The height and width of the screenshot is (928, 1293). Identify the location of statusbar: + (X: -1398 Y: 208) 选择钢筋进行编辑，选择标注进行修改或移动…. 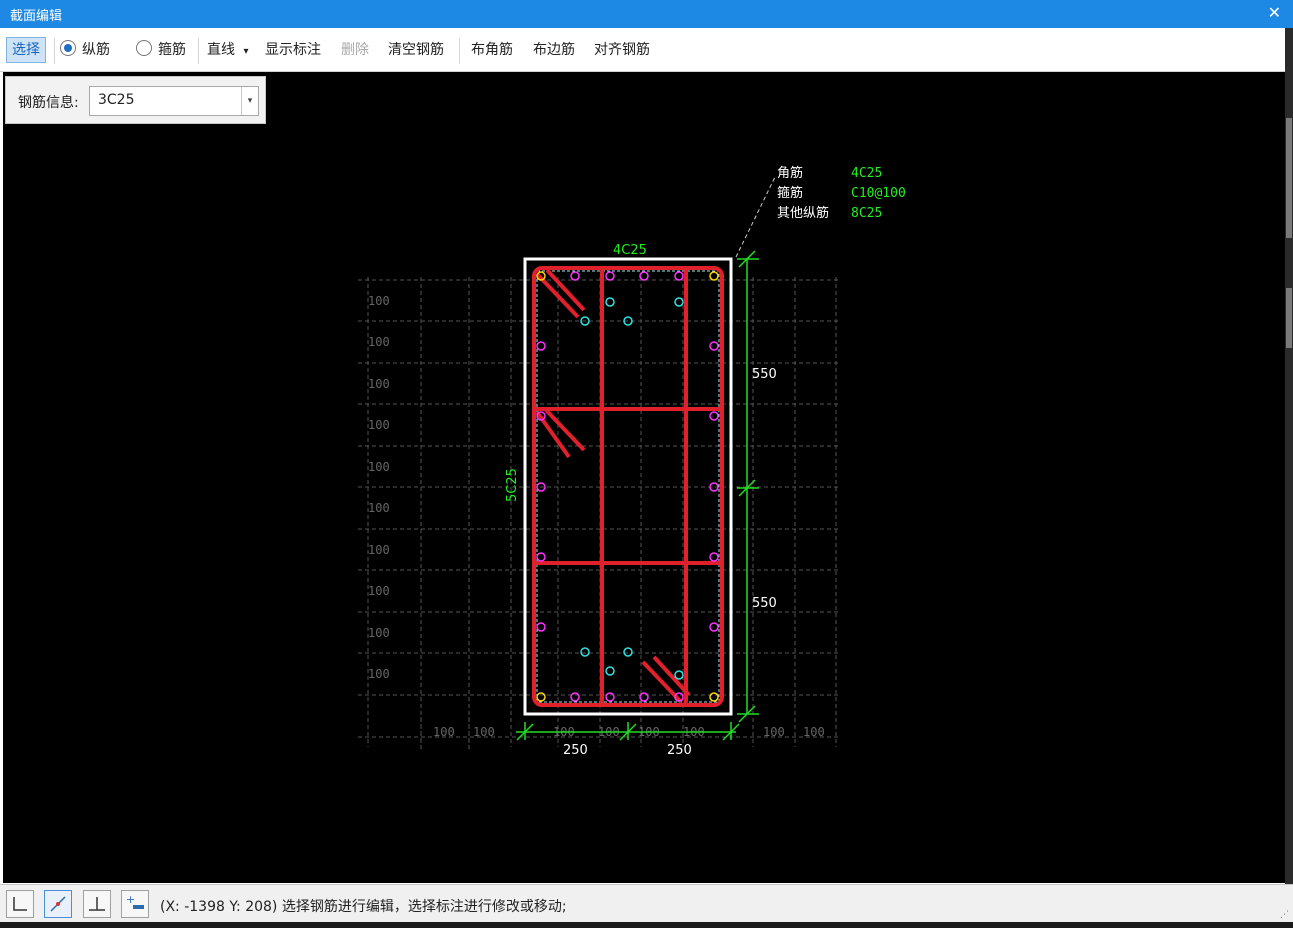
(646, 903).